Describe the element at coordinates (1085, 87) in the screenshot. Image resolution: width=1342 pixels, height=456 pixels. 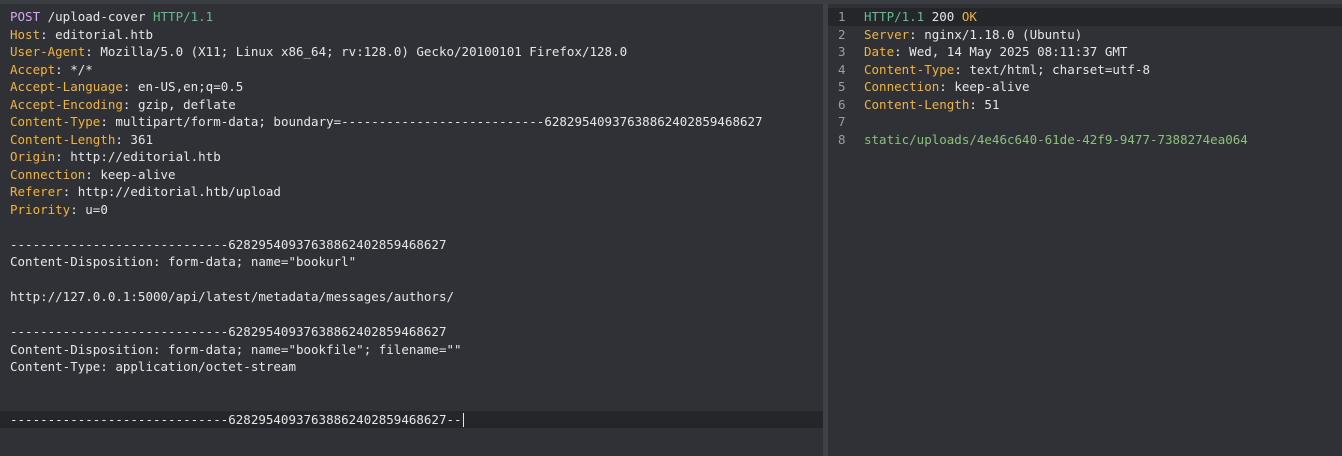
I see `response-header-connection: 5 Connection: keep-alive` at that location.